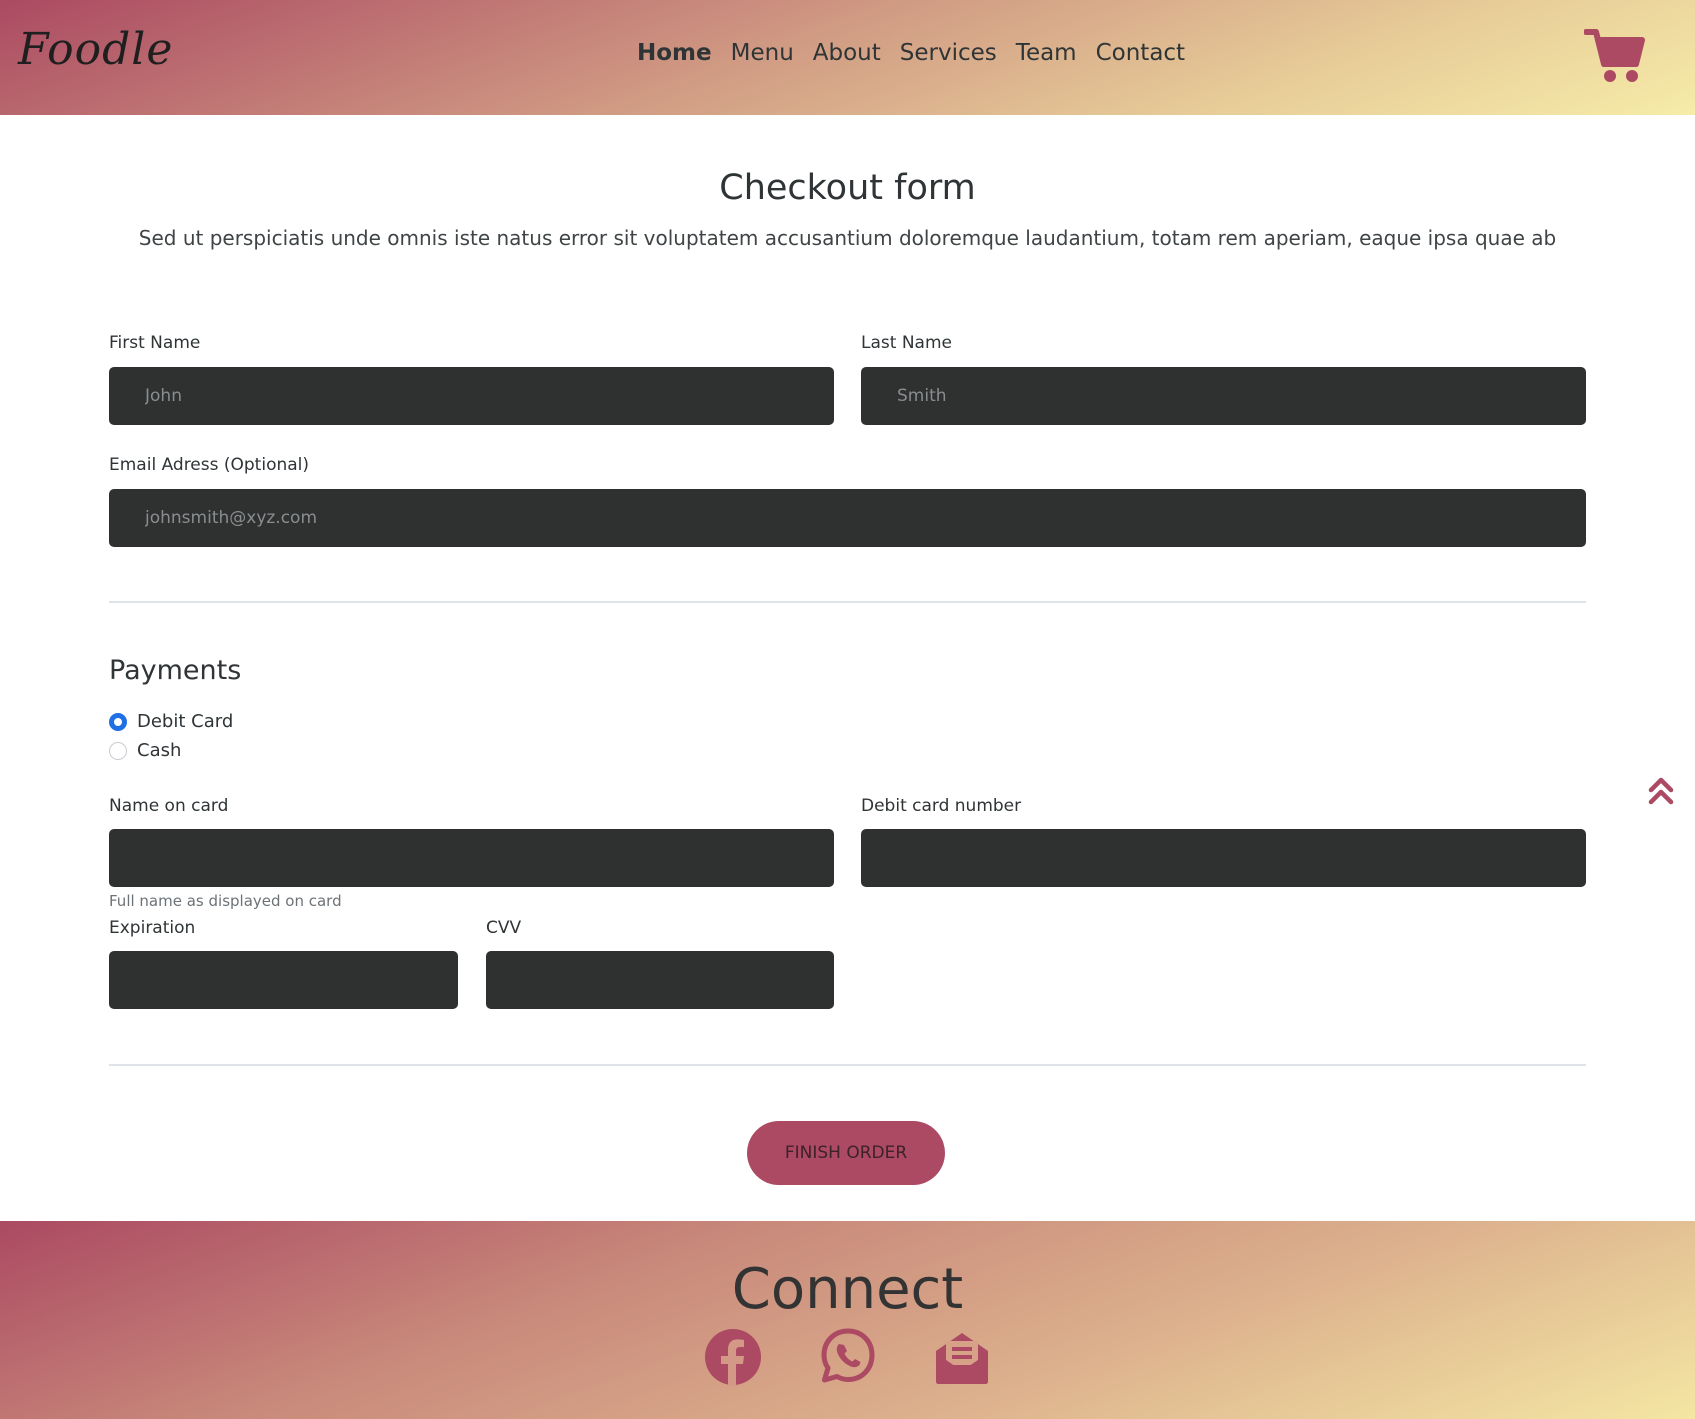 This screenshot has height=1419, width=1695. Describe the element at coordinates (948, 53) in the screenshot. I see `nav-services: Services` at that location.